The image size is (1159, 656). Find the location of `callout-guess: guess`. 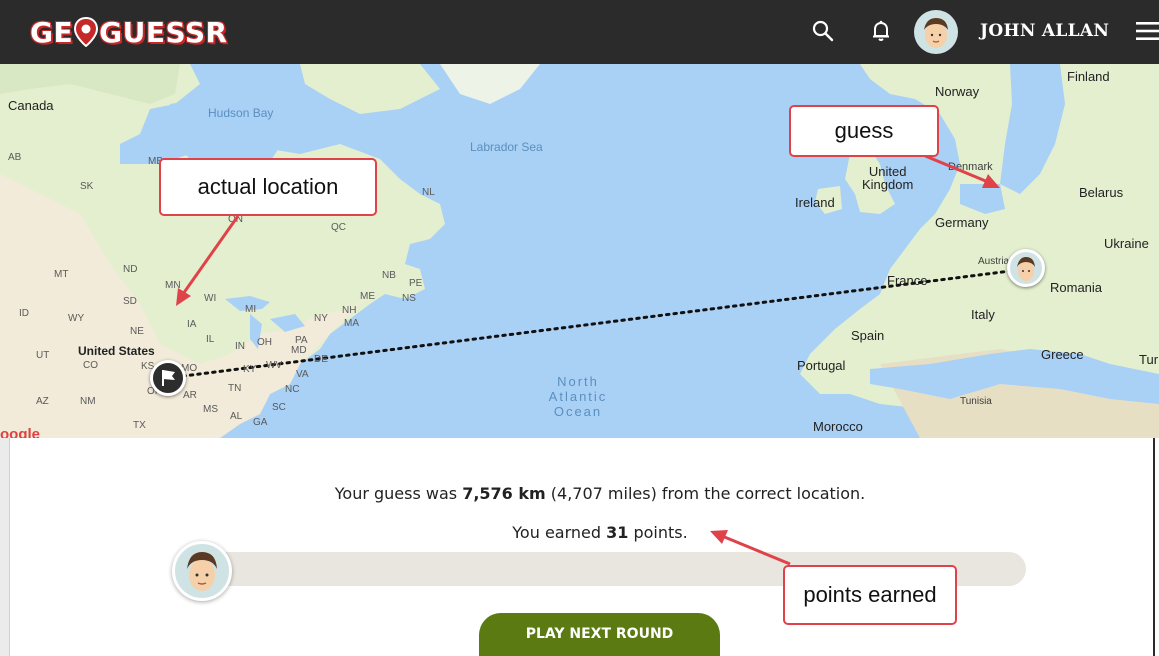

callout-guess: guess is located at coordinates (864, 131).